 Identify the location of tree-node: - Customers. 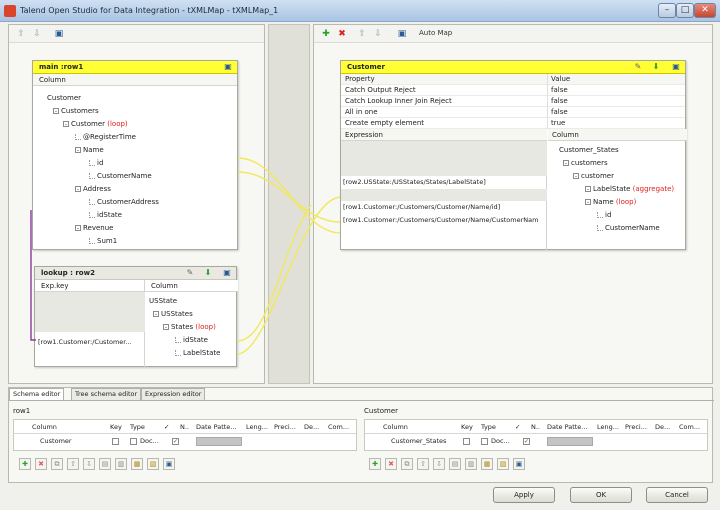
(76, 111).